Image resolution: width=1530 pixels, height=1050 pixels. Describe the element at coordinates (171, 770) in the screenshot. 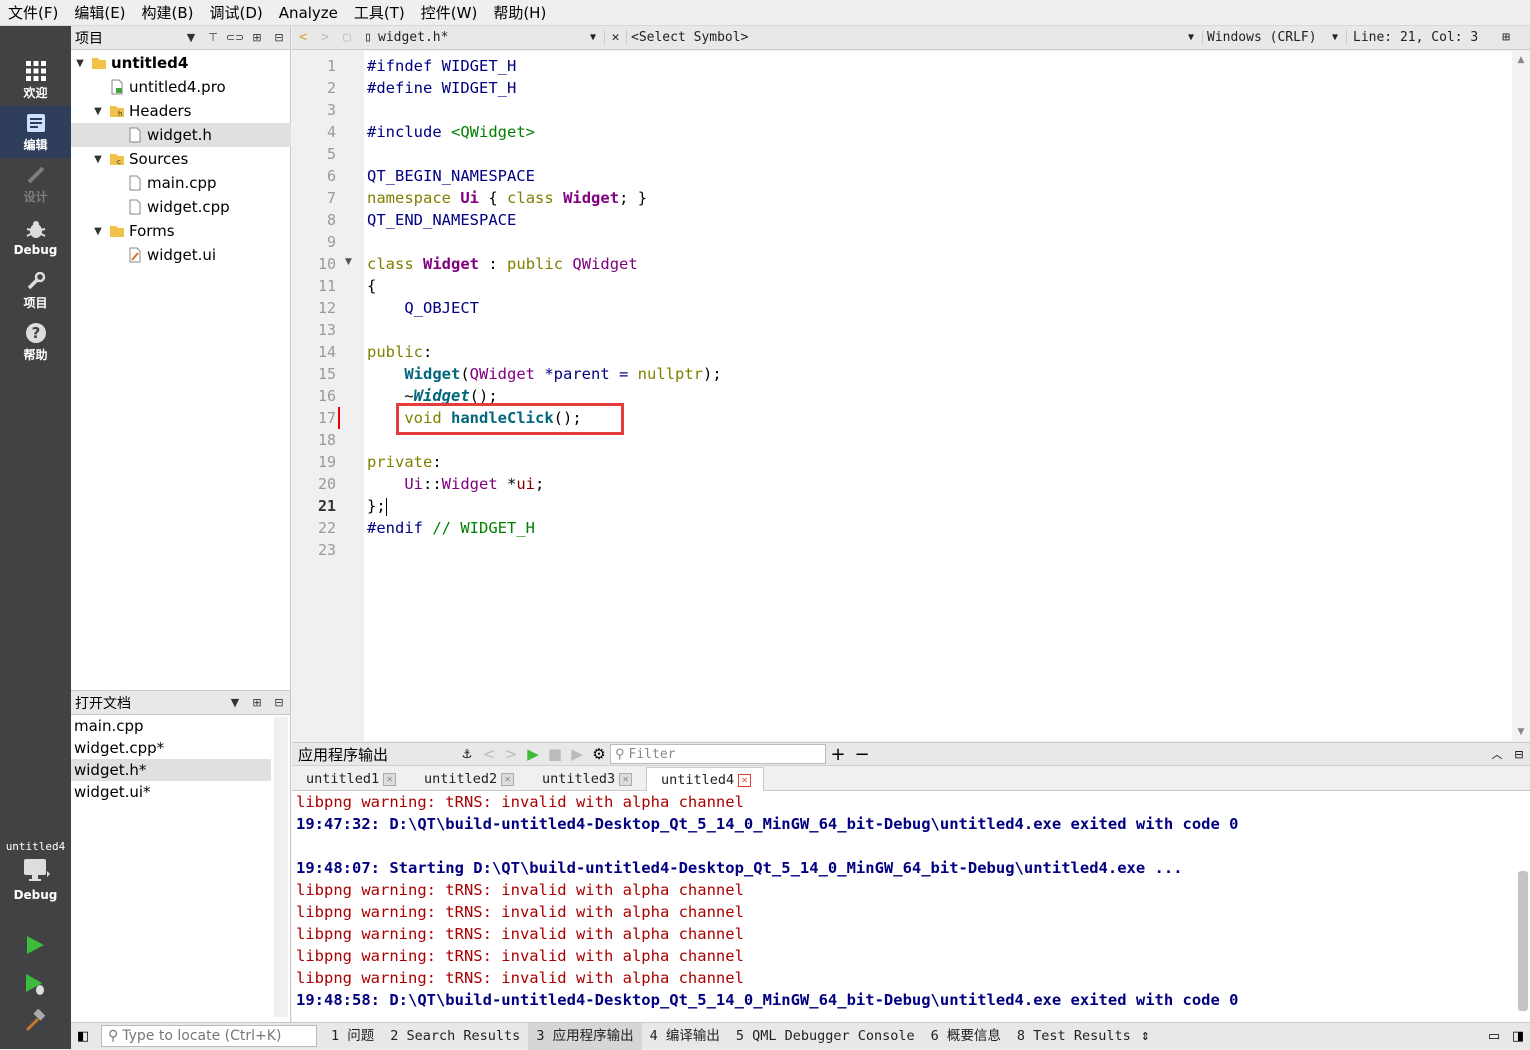

I see `open-doc-item: widget.h*` at that location.